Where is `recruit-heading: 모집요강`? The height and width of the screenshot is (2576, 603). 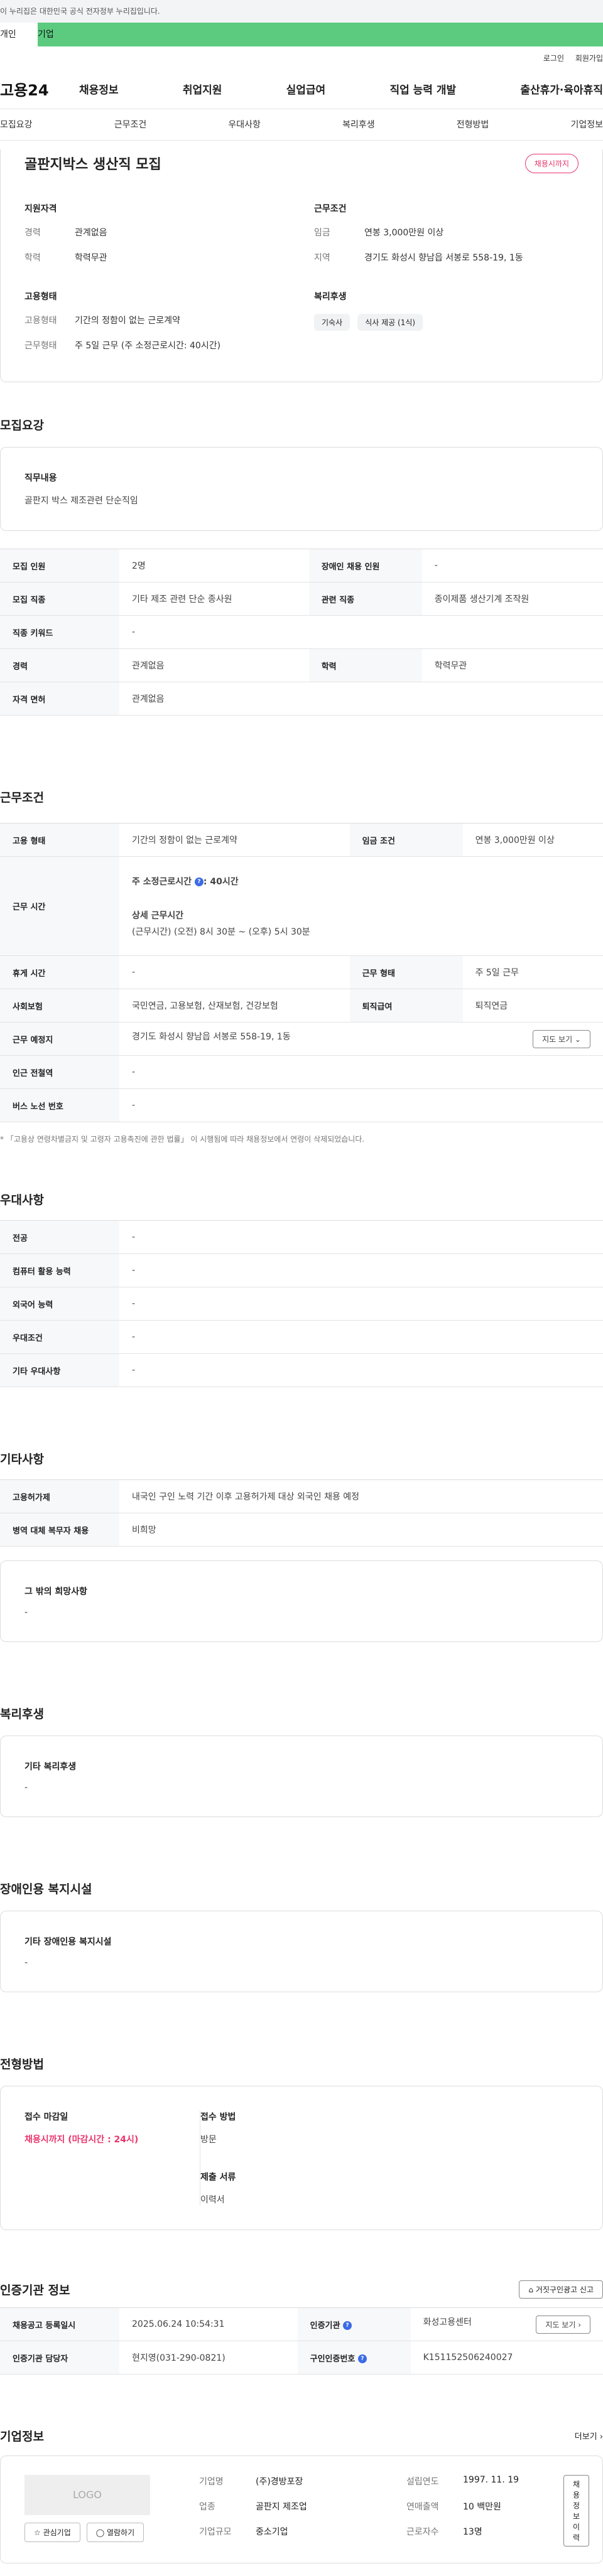 recruit-heading: 모집요강 is located at coordinates (22, 425).